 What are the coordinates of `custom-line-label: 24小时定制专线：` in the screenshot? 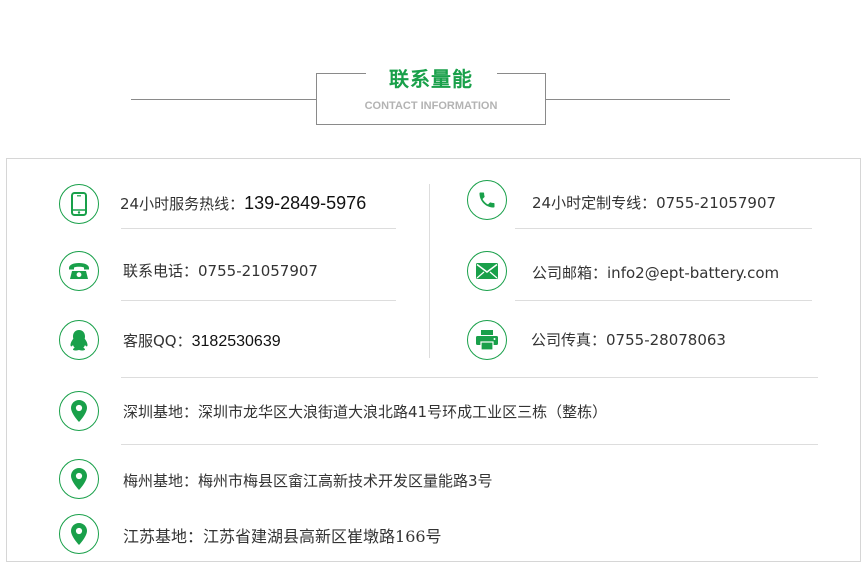 It's located at (594, 203).